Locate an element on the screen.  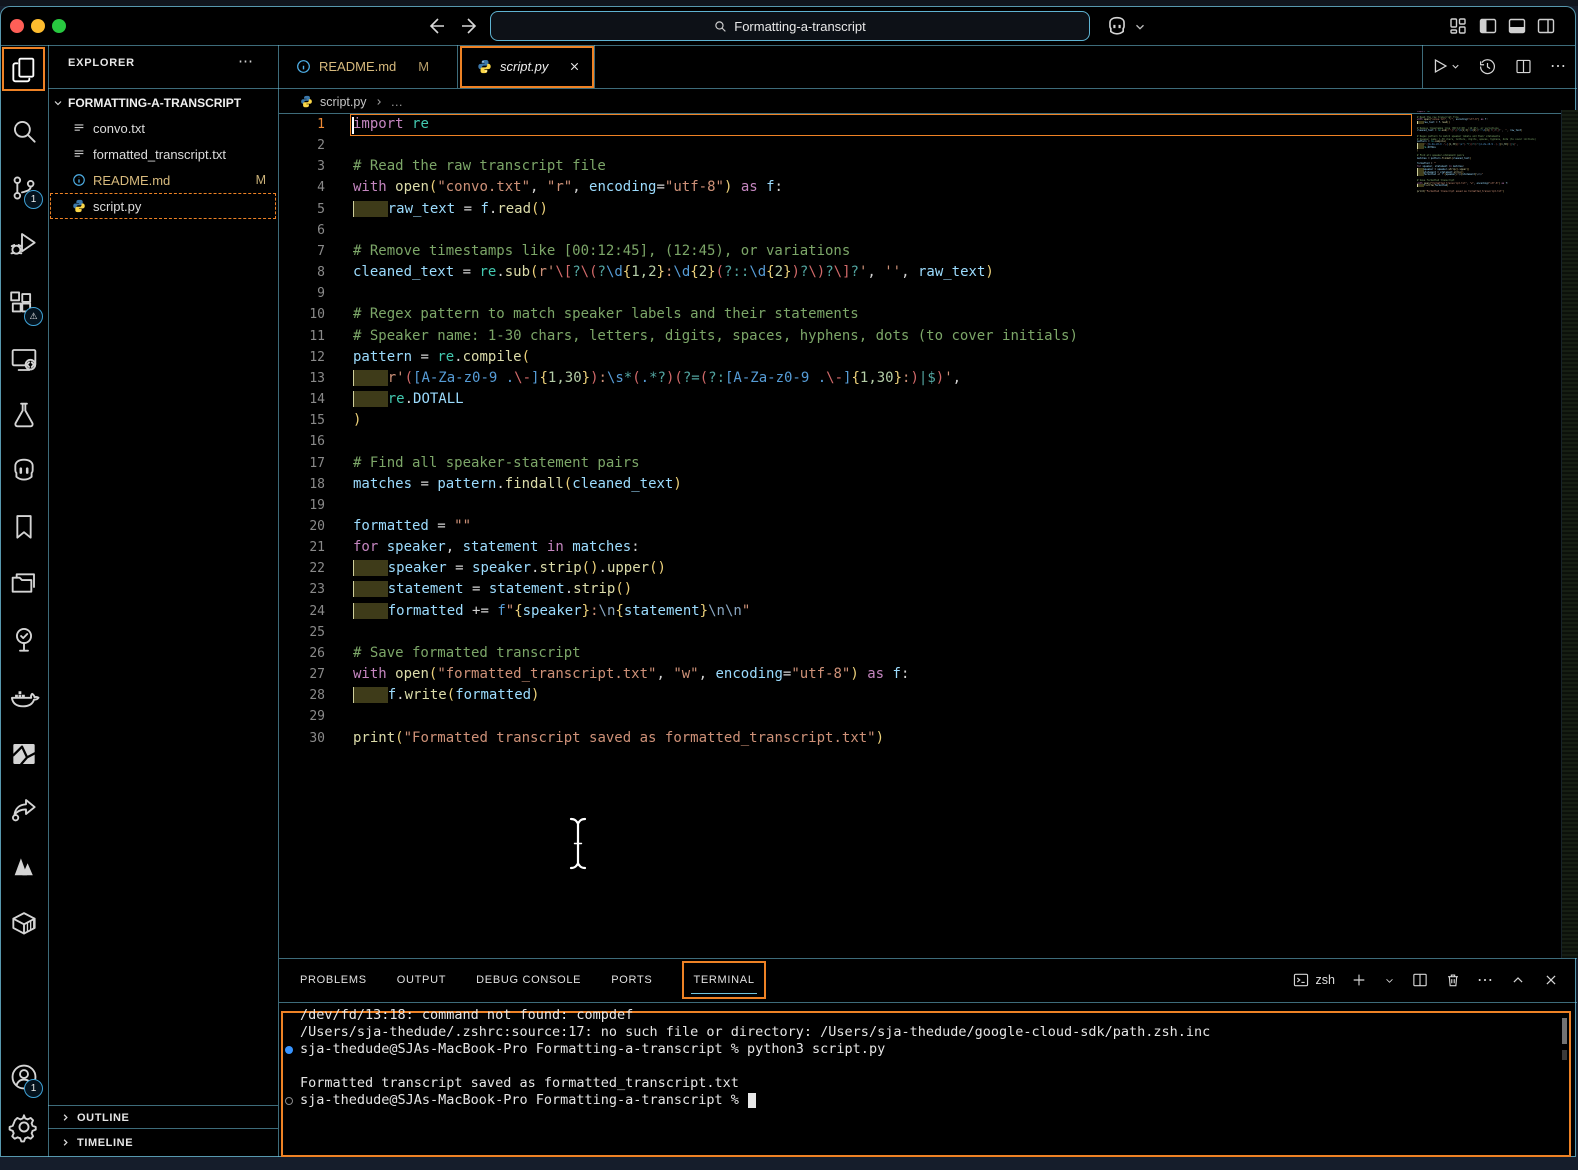
line-number: 12 is located at coordinates (301, 357).